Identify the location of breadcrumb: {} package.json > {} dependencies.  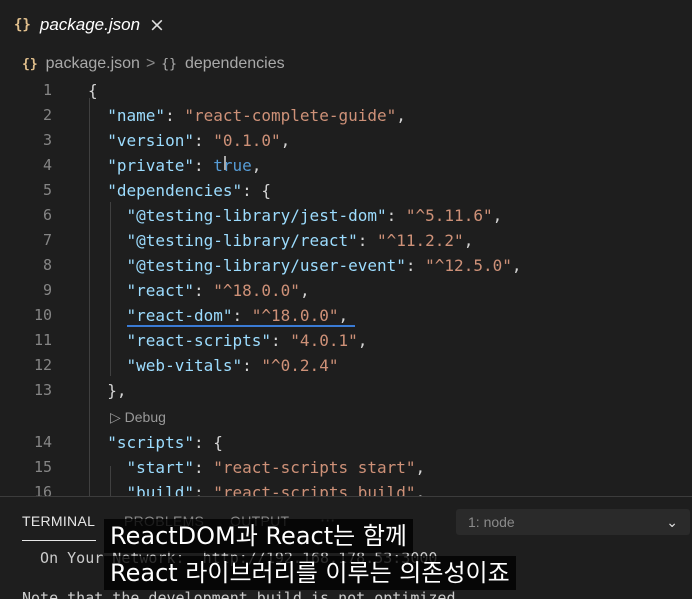
(346, 64).